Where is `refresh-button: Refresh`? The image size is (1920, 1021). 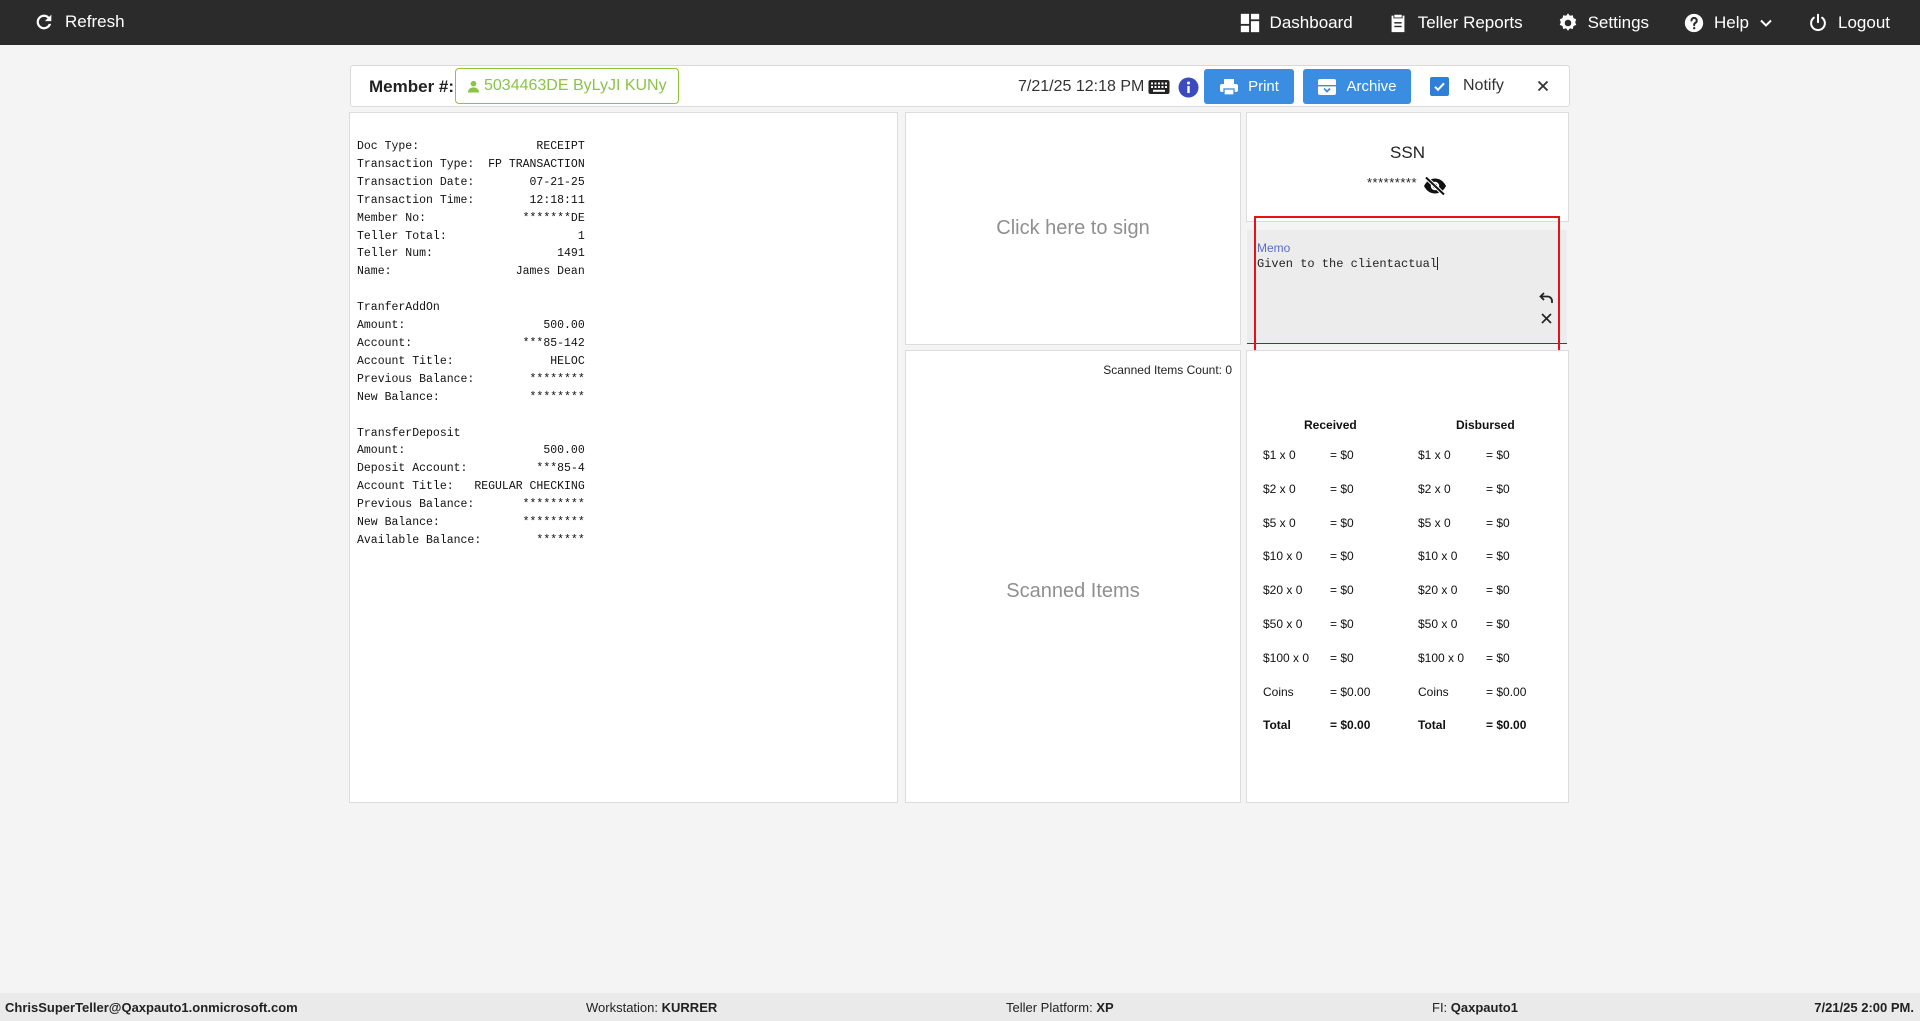
refresh-button: Refresh is located at coordinates (79, 22).